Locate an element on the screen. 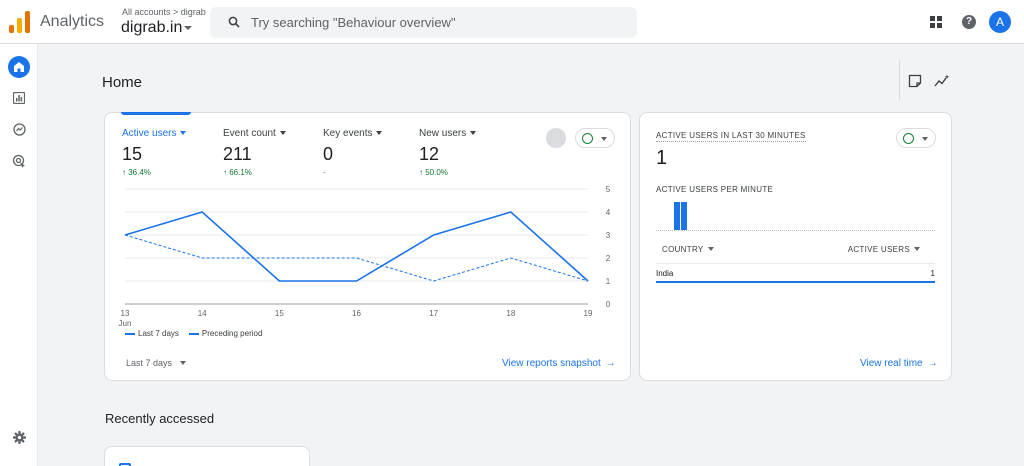 This screenshot has height=466, width=1024. search-icon is located at coordinates (234, 22).